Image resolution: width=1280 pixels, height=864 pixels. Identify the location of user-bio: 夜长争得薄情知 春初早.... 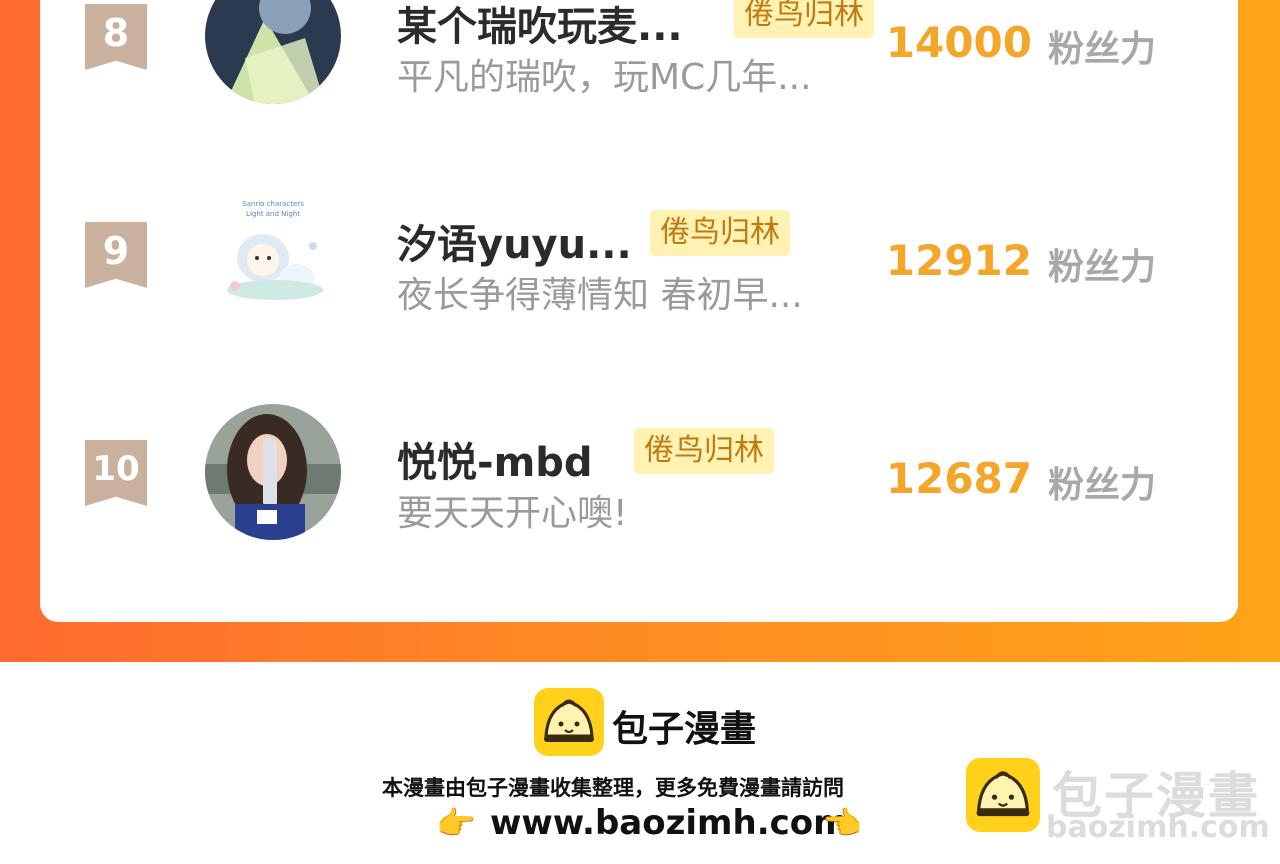
(600, 295).